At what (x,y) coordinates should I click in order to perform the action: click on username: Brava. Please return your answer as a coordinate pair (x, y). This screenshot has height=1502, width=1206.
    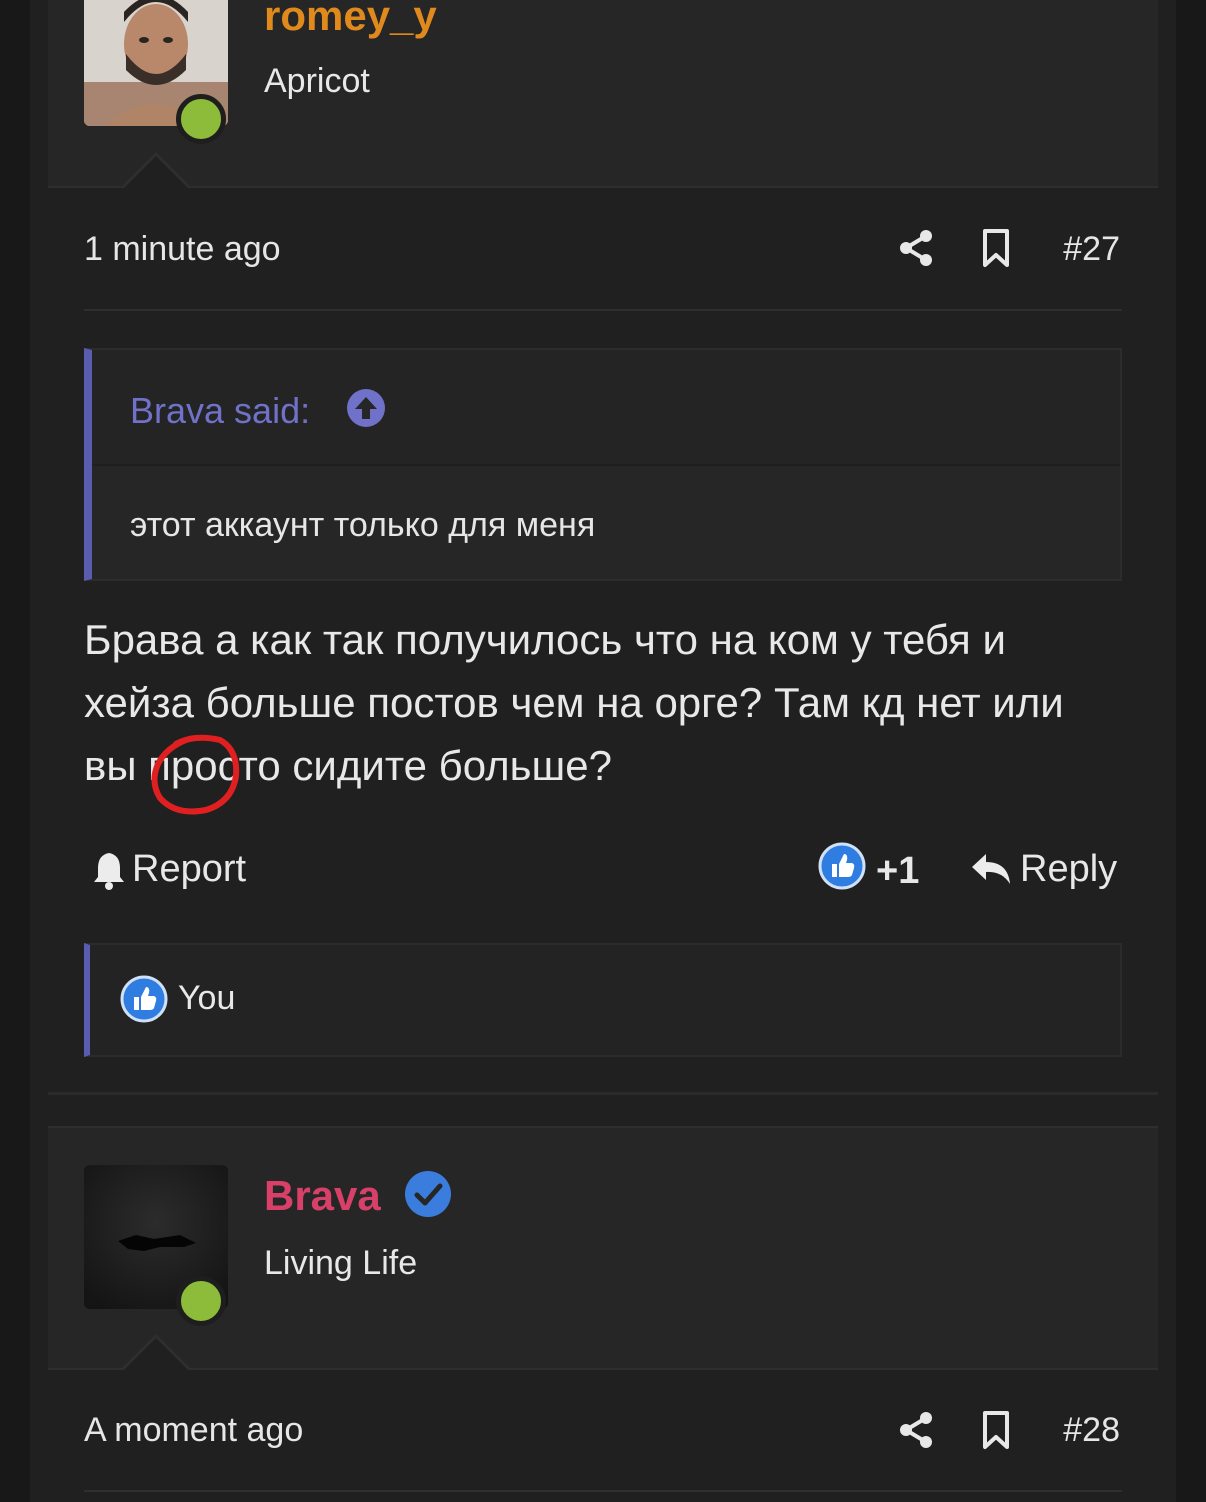
    Looking at the image, I should click on (322, 1196).